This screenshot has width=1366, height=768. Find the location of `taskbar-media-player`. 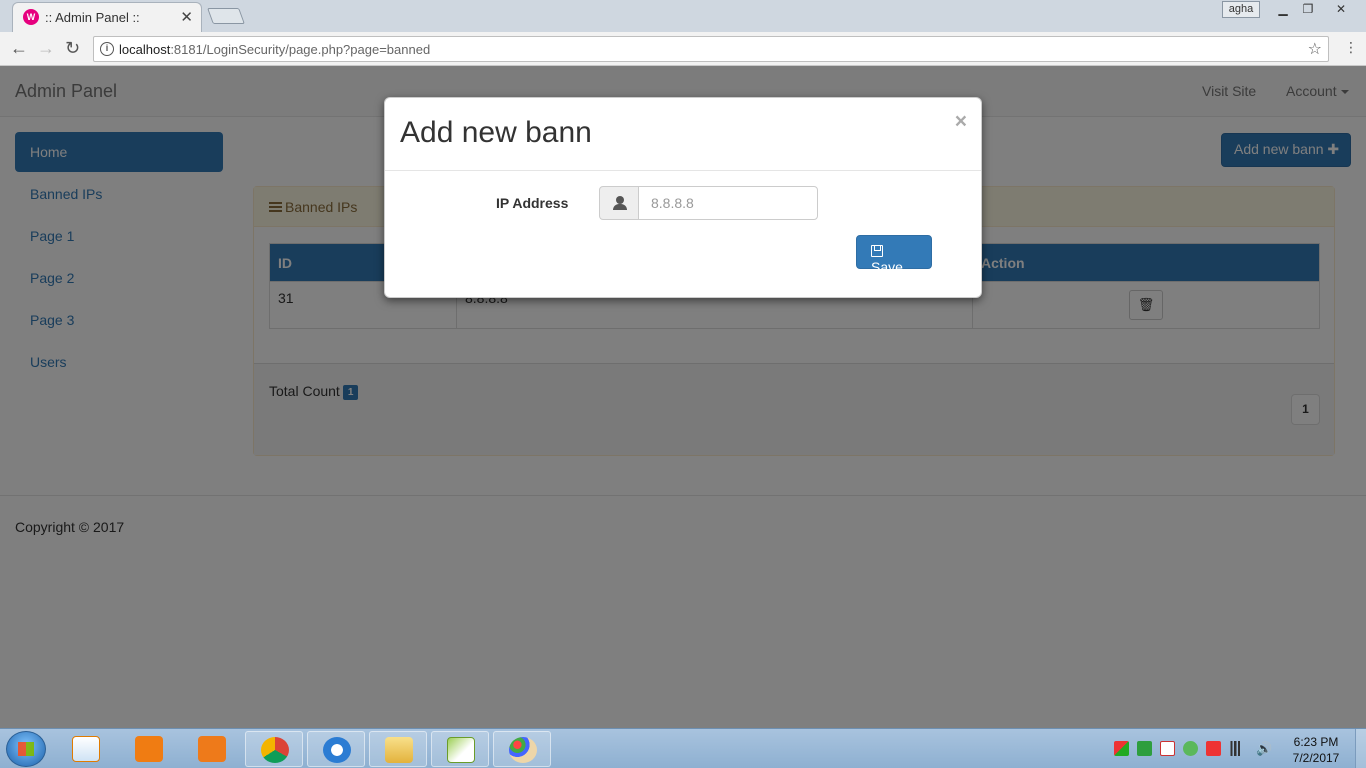

taskbar-media-player is located at coordinates (86, 749).